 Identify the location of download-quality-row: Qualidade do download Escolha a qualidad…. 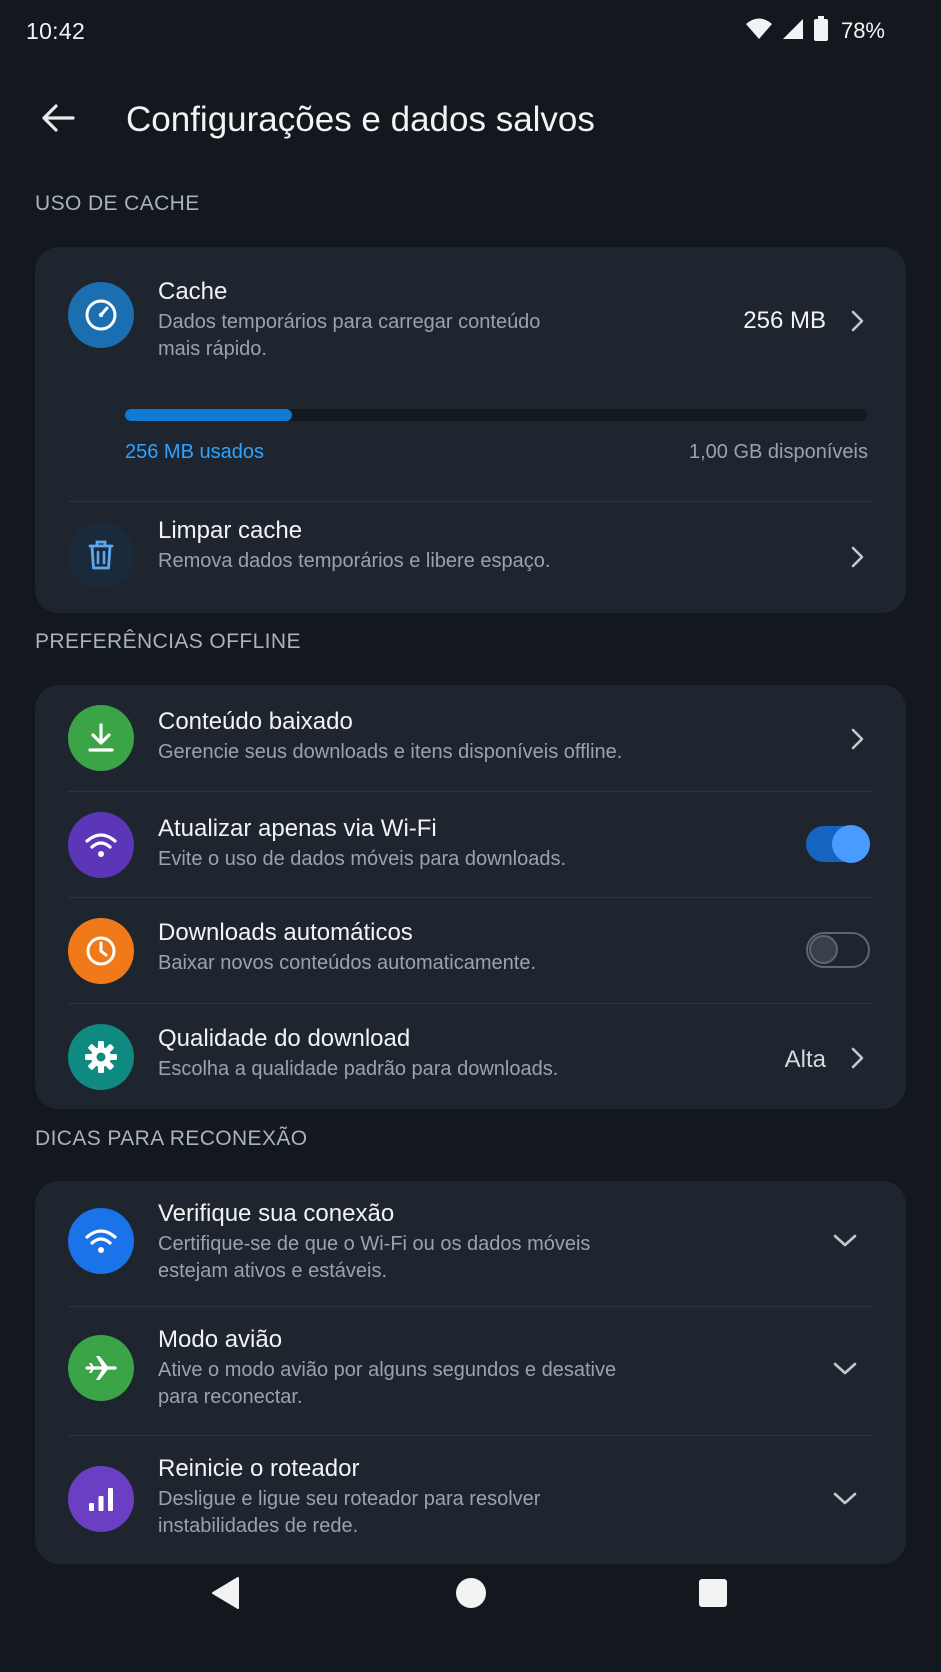
(470, 1056).